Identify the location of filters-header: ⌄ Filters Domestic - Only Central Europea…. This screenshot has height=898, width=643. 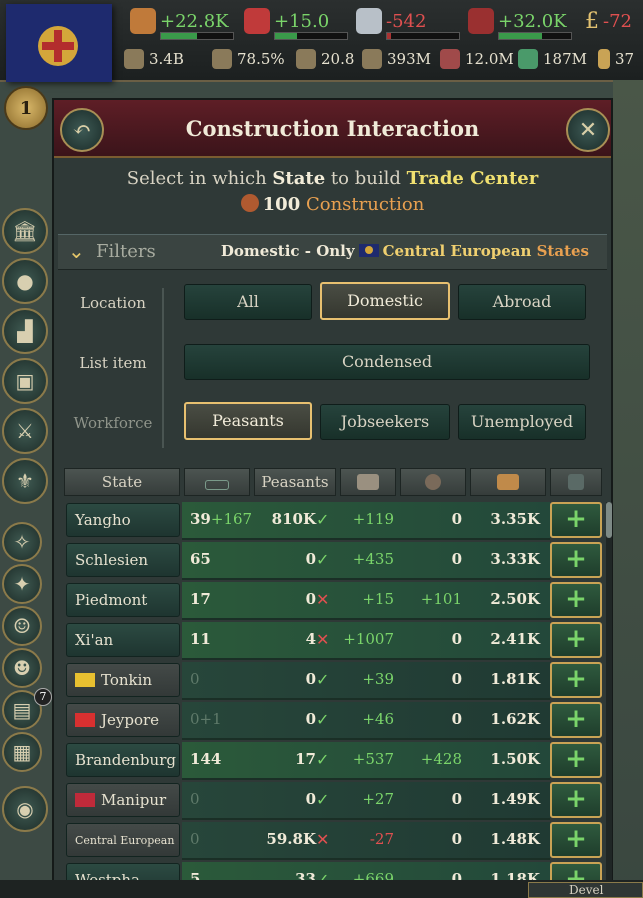
(332, 252).